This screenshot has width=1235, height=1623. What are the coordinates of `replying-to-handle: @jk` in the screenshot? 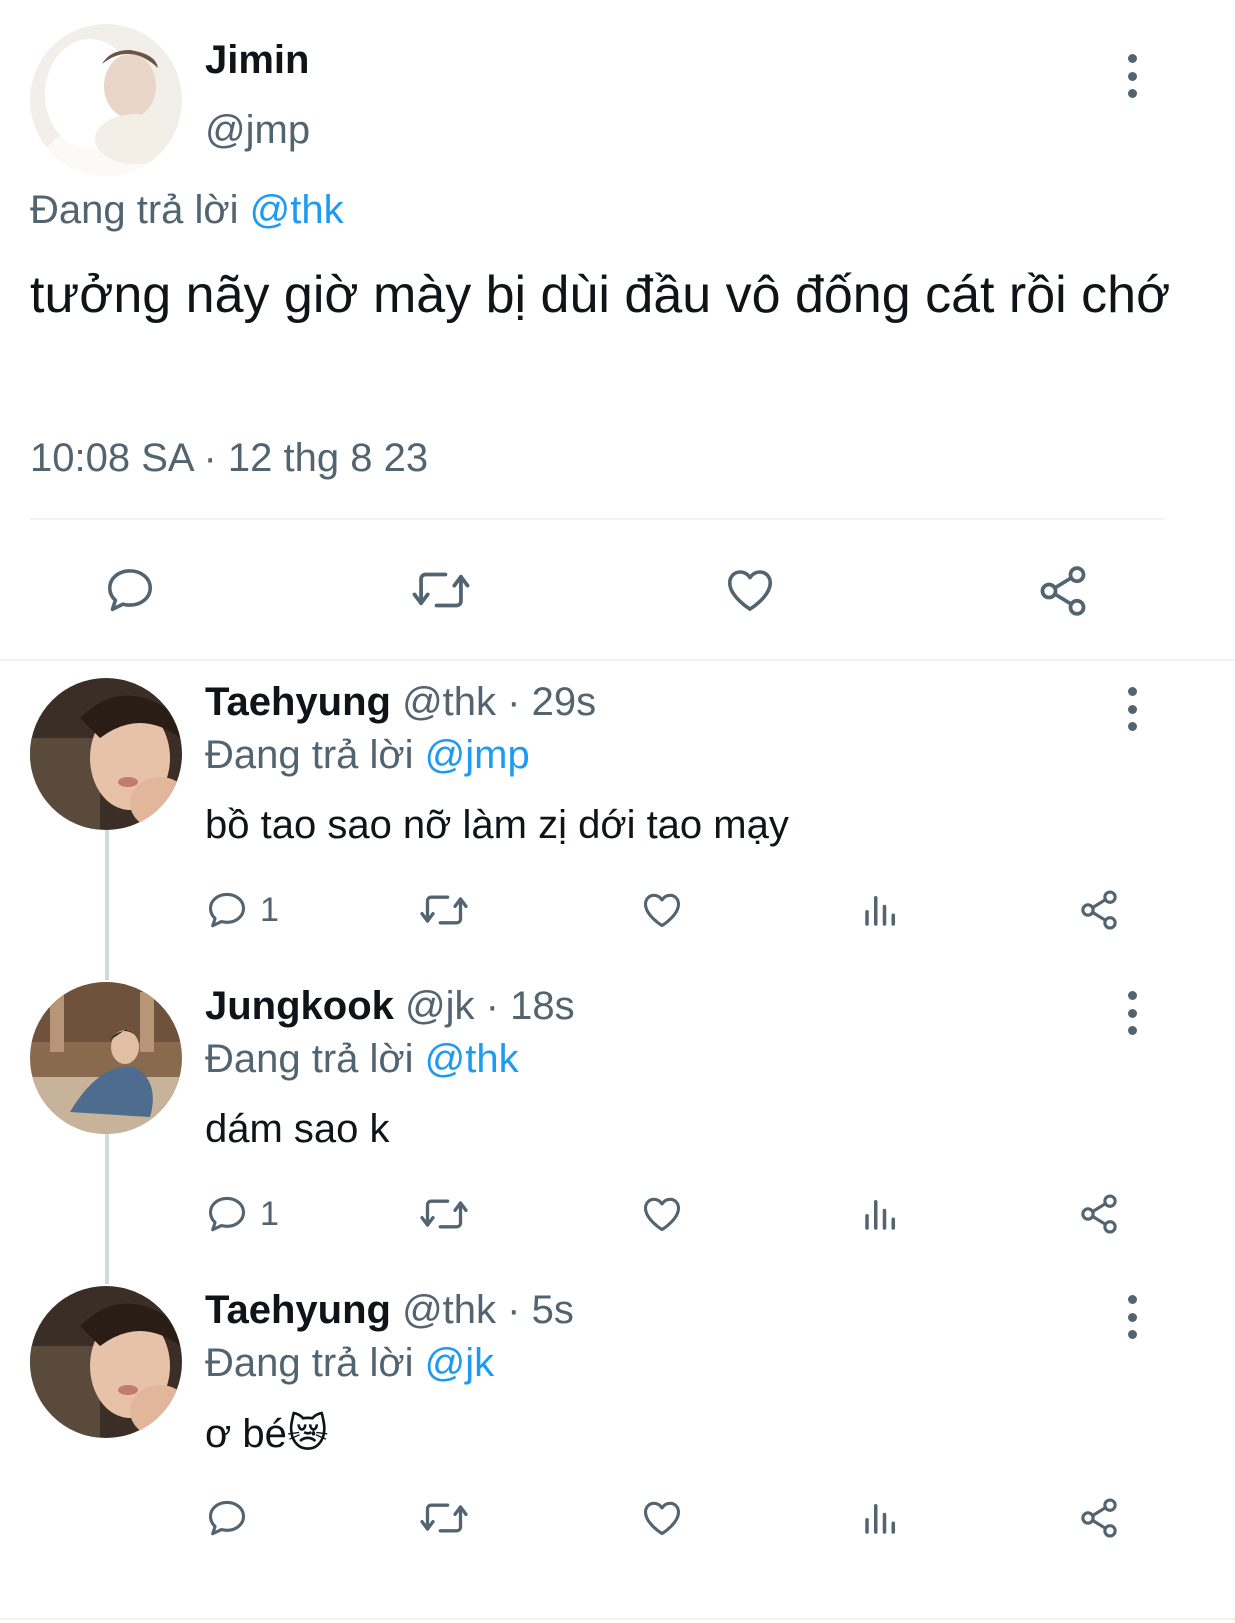 It's located at (460, 1363).